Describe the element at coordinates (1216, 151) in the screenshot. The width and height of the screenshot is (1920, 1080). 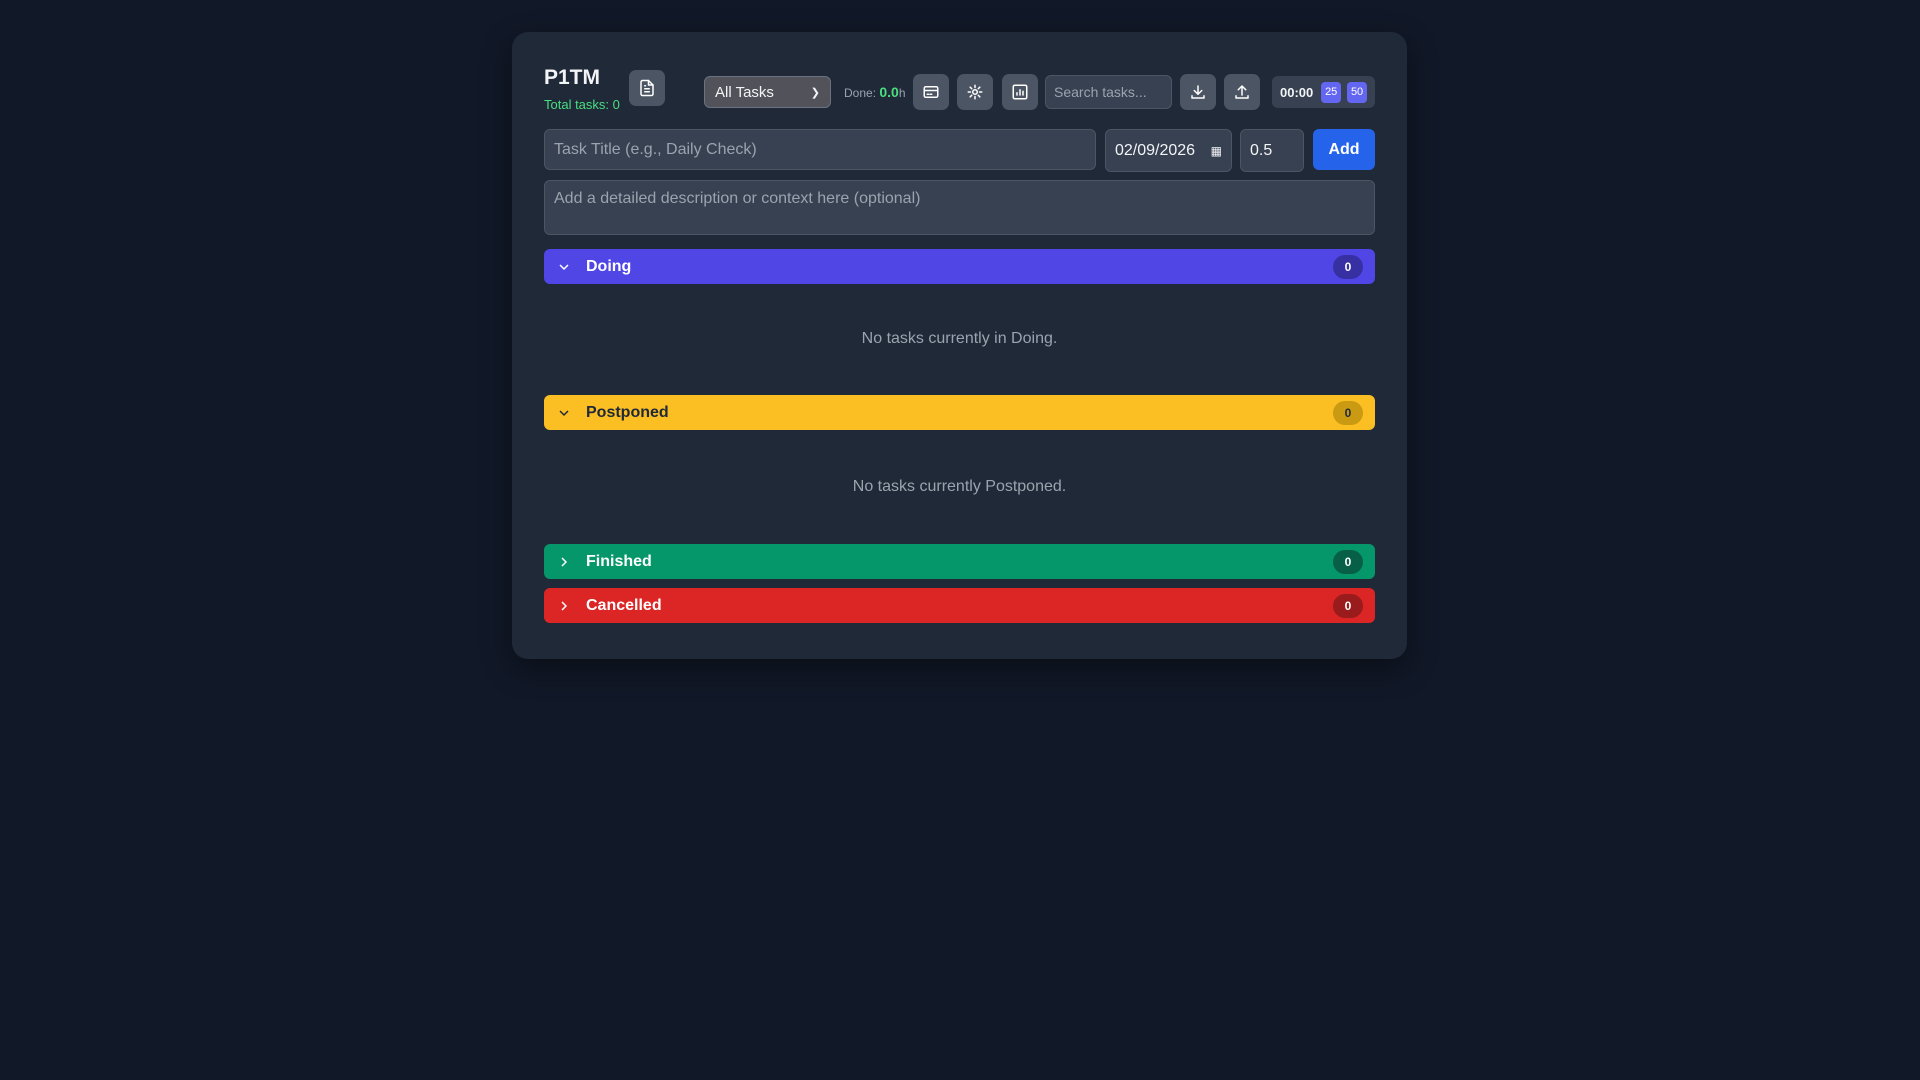
I see `calendar-icon: ▦` at that location.